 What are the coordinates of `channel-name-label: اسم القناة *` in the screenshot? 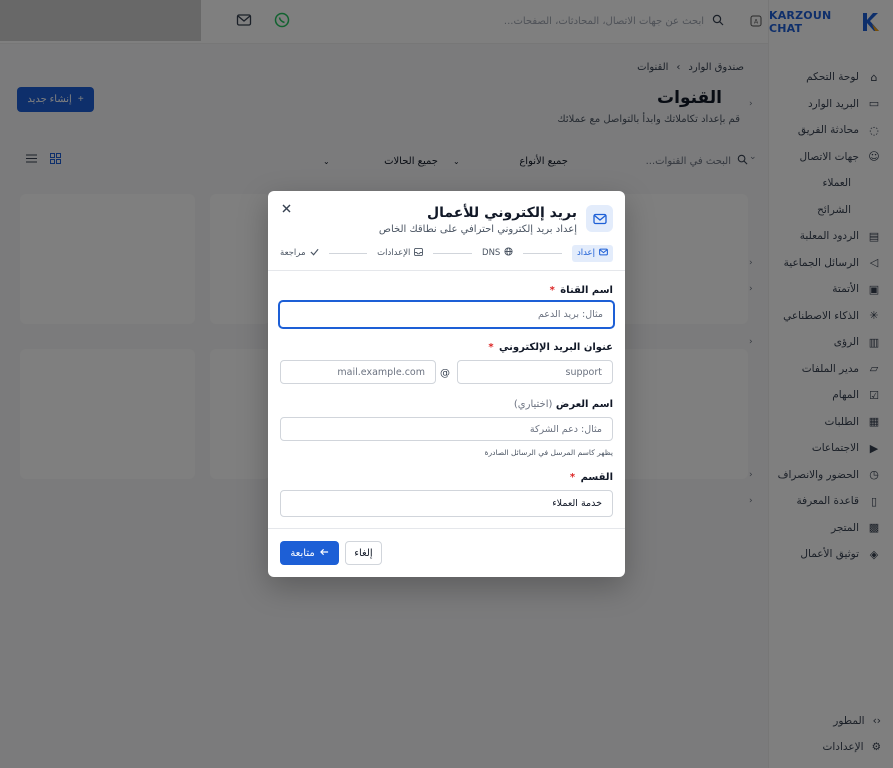 It's located at (581, 290).